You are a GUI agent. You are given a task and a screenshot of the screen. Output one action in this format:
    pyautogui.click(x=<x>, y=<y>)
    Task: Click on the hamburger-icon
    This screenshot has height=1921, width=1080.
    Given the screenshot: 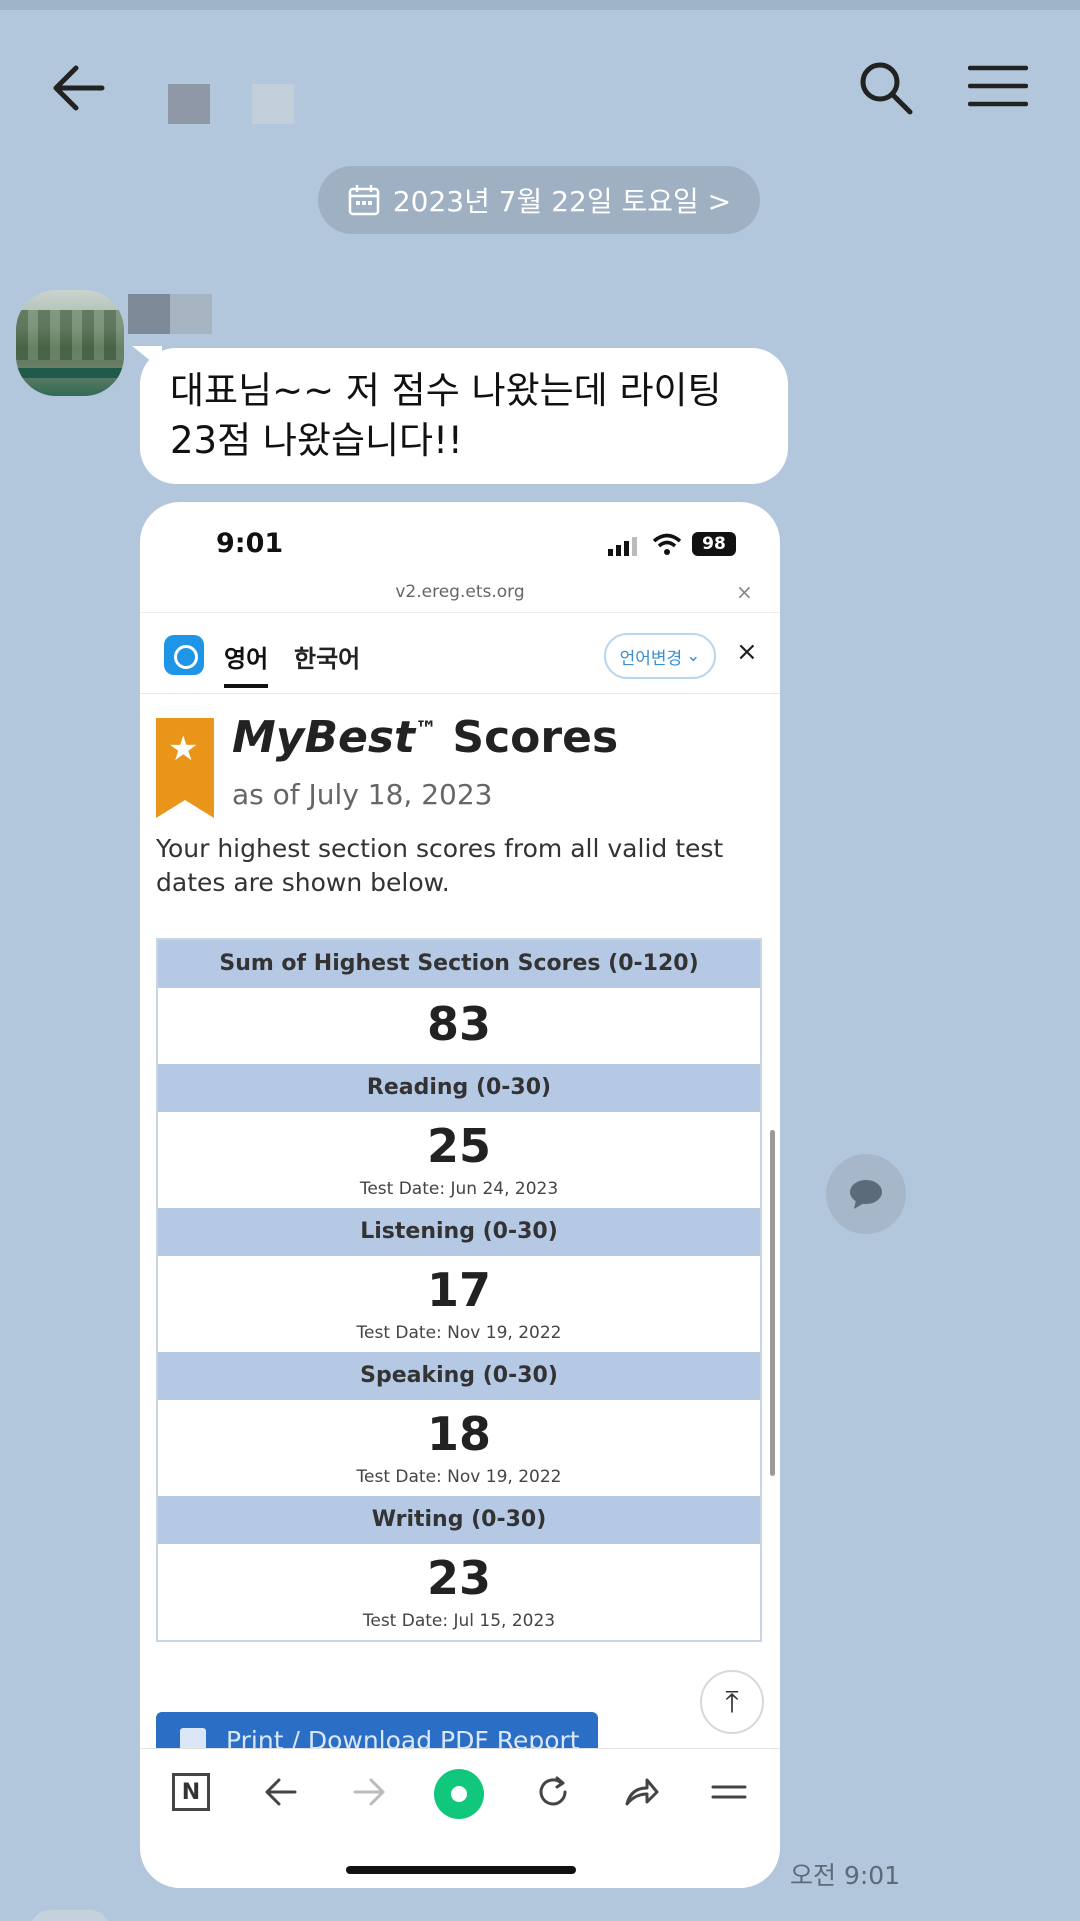 What is the action you would take?
    pyautogui.click(x=729, y=1792)
    